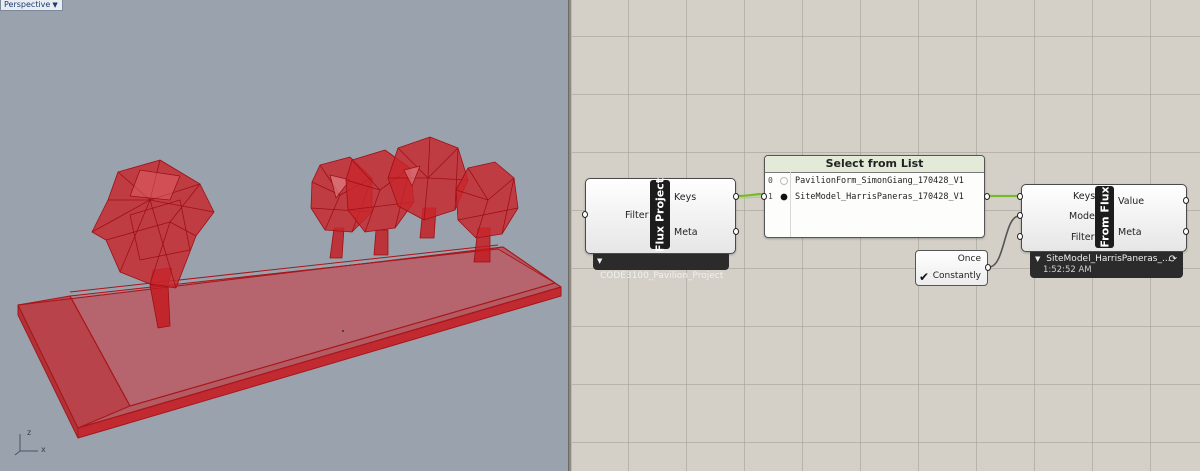 The height and width of the screenshot is (471, 1200). What do you see at coordinates (27, 4) in the screenshot?
I see `viewport-tab-label: Perspective` at bounding box center [27, 4].